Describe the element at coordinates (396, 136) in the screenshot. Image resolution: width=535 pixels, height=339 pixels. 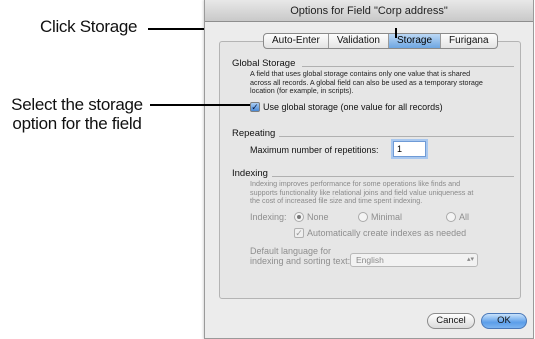
I see `repeating-rule` at that location.